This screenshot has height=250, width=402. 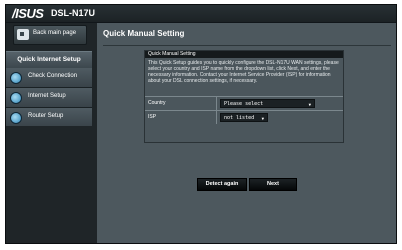 What do you see at coordinates (152, 117) in the screenshot?
I see `isp-label: ISP` at bounding box center [152, 117].